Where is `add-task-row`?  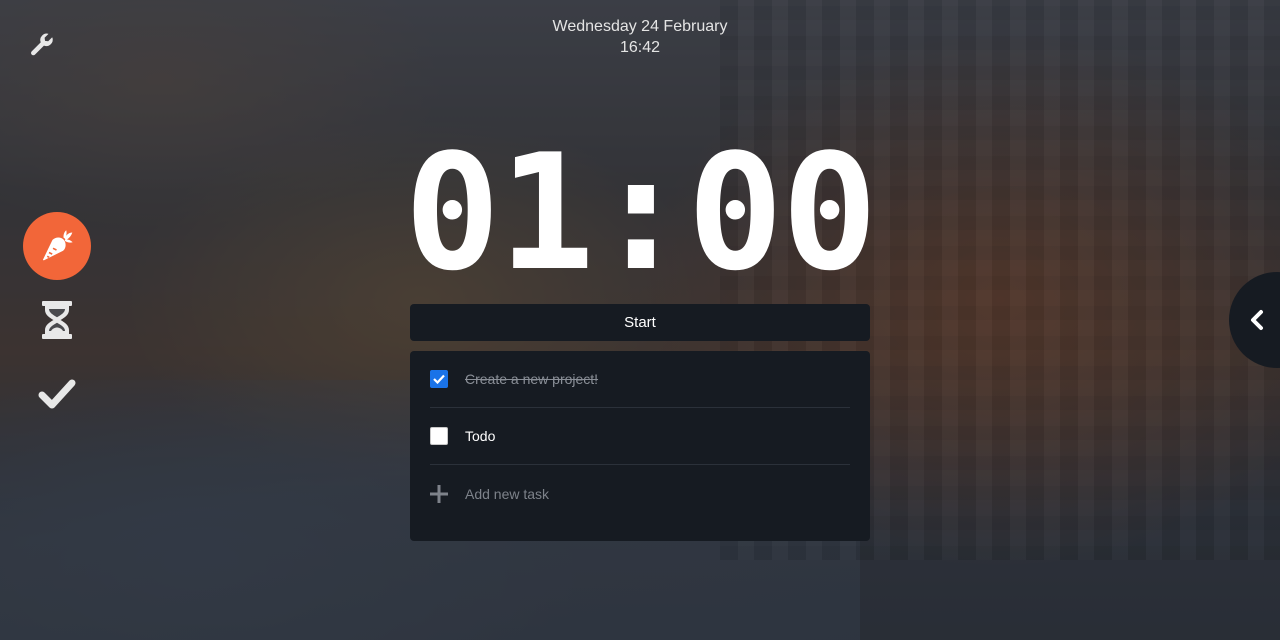 add-task-row is located at coordinates (640, 493).